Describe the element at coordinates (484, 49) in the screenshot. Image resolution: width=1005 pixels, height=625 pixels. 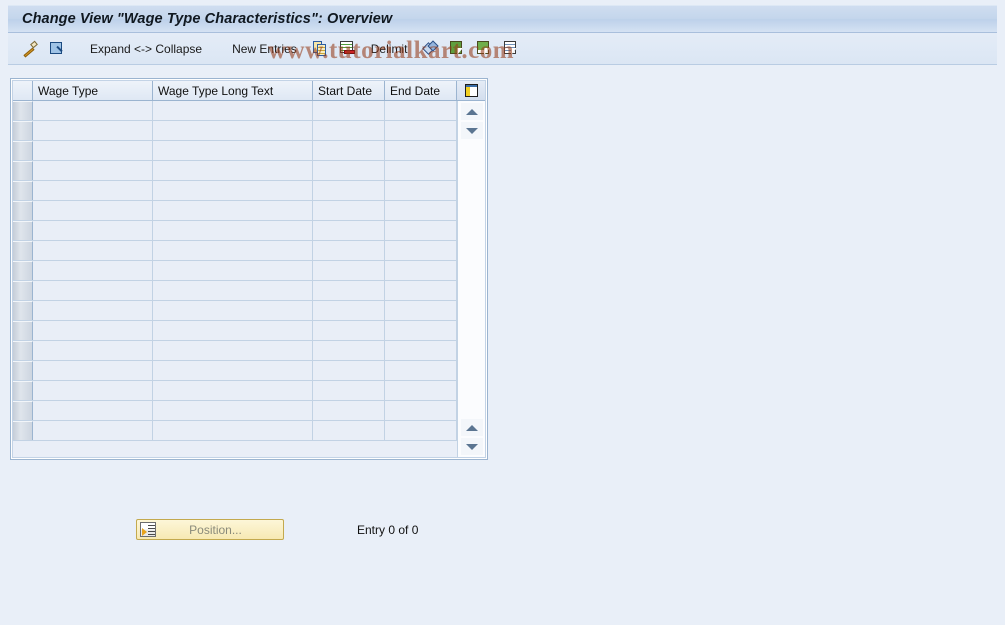
I see `select-block-button` at that location.